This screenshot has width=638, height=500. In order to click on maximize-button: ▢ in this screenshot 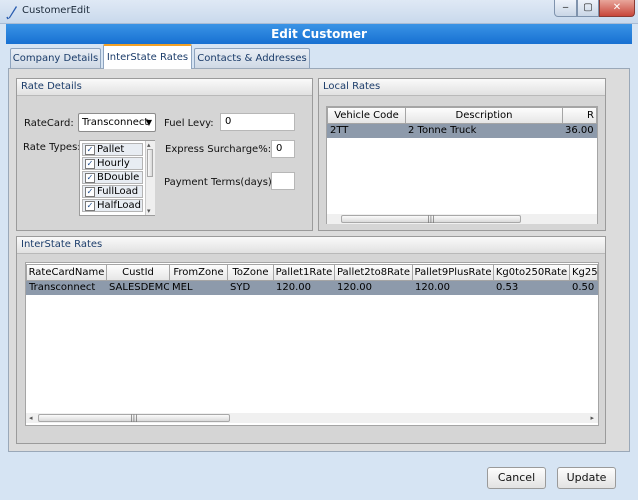, I will do `click(588, 8)`.